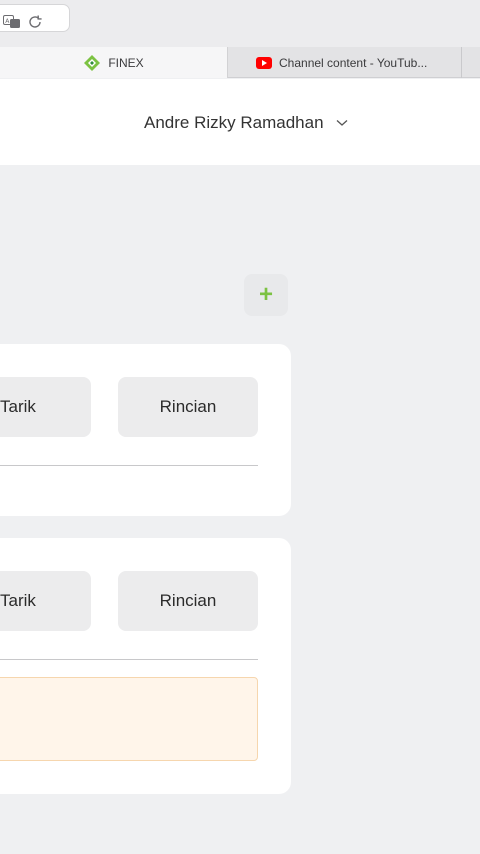  I want to click on user-name: Andre Rizky Ramadhan, so click(234, 122).